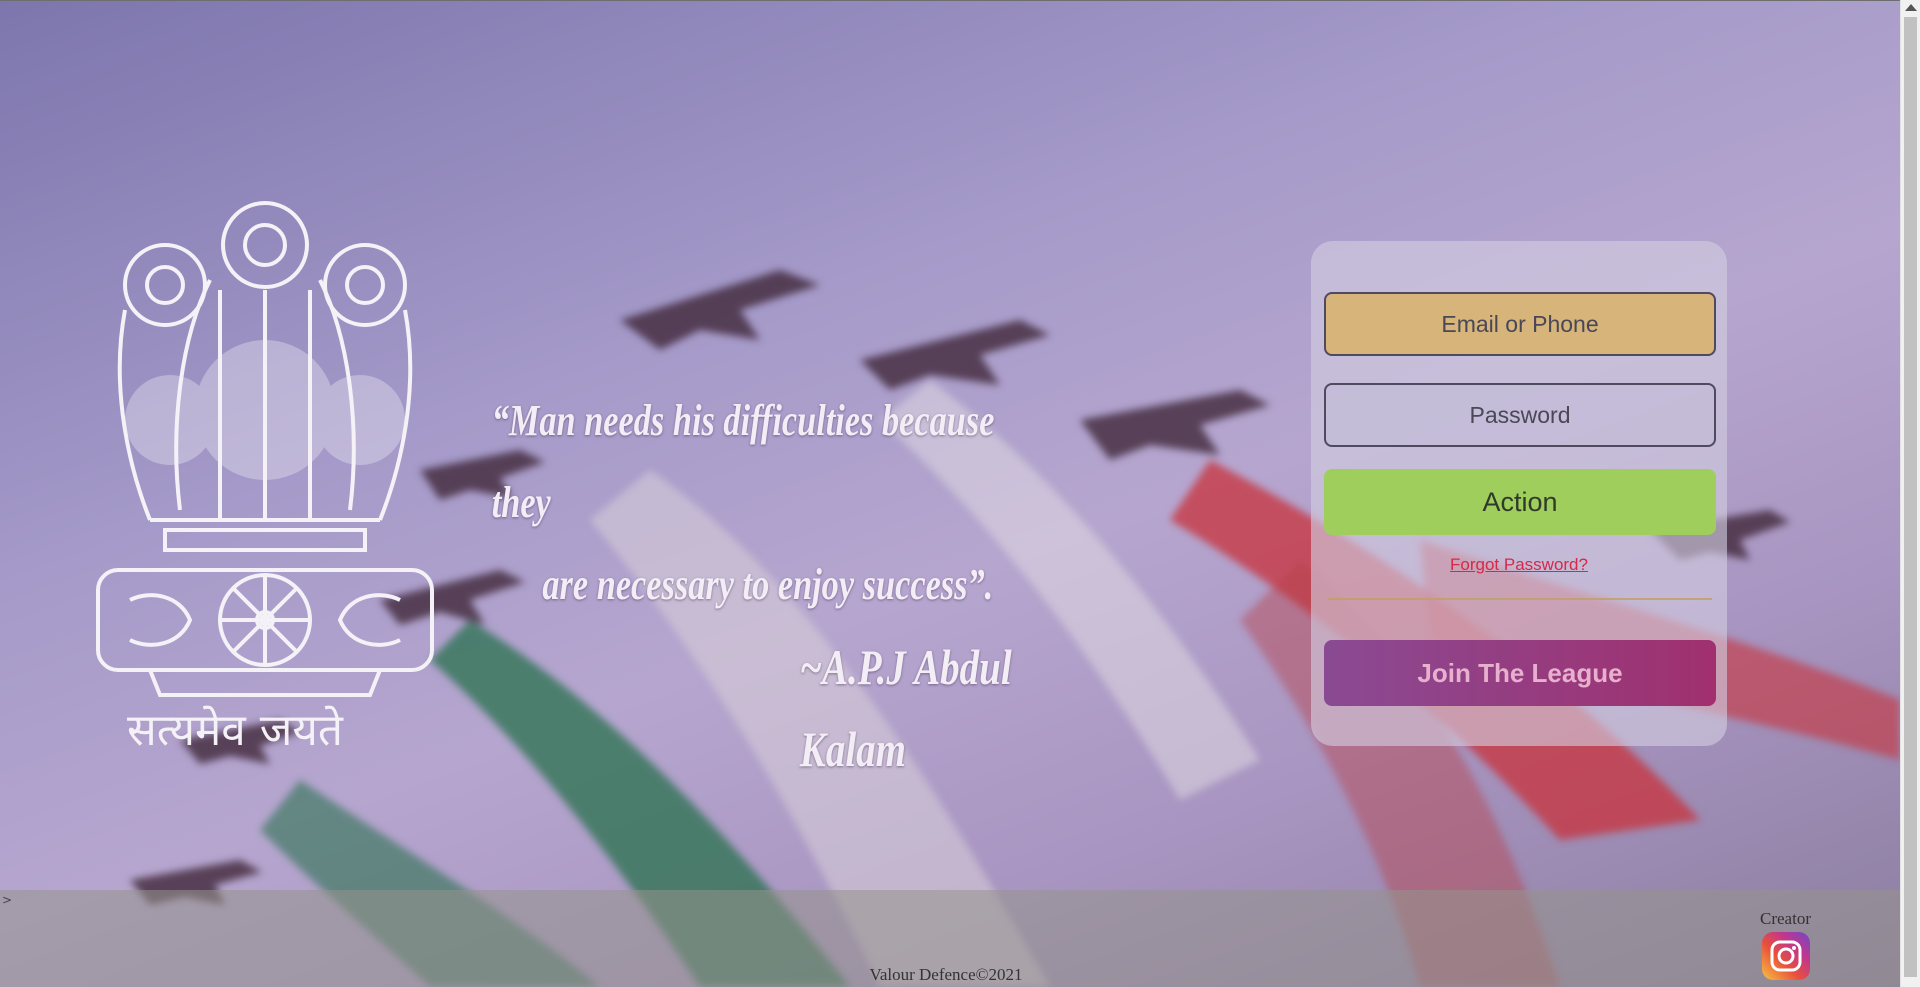 This screenshot has width=1920, height=987. Describe the element at coordinates (265, 449) in the screenshot. I see `lion-capital-icon` at that location.